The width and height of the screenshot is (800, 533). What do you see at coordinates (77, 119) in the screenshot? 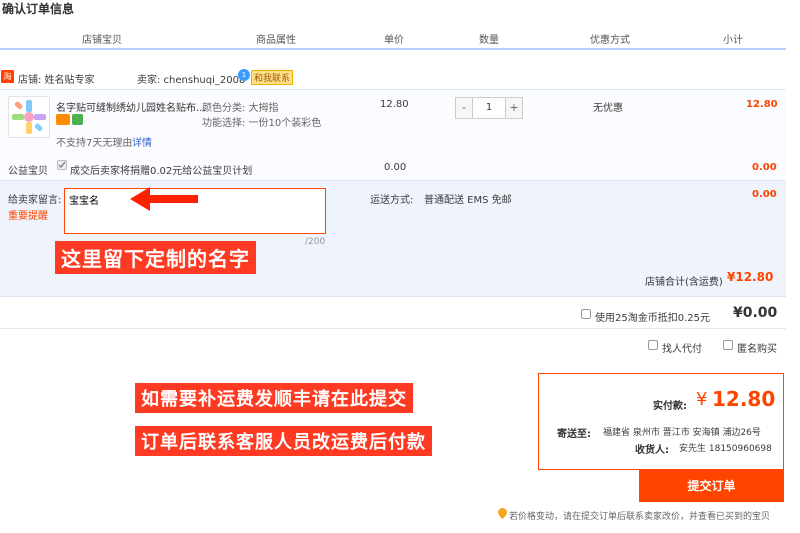
I see `guarantee-badge-icon` at bounding box center [77, 119].